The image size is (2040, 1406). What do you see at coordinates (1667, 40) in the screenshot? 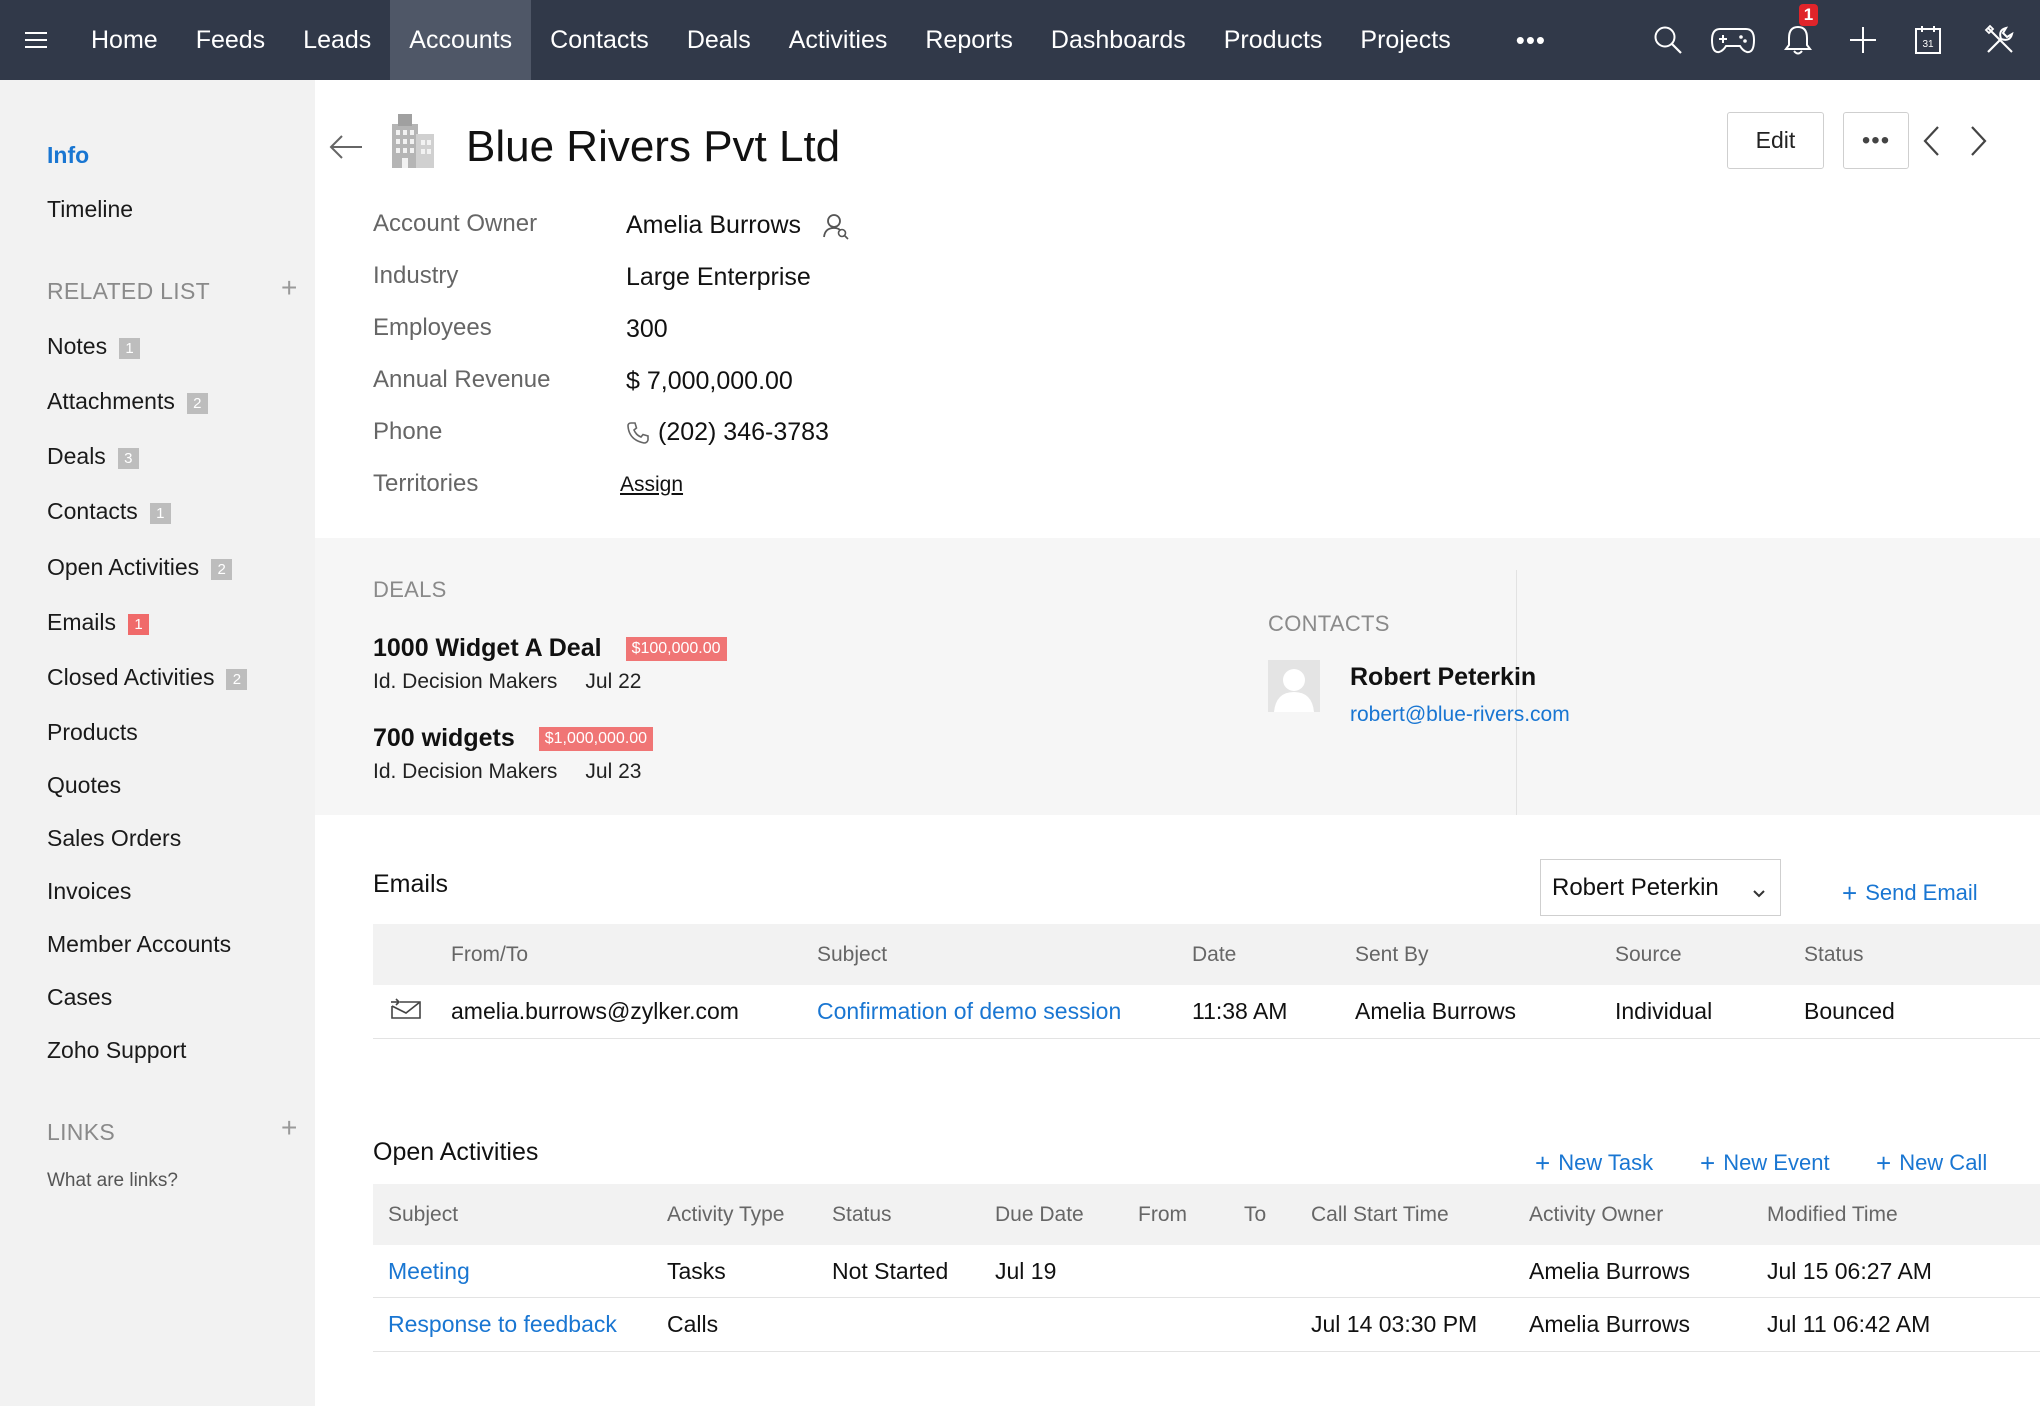
I see `search-icon` at bounding box center [1667, 40].